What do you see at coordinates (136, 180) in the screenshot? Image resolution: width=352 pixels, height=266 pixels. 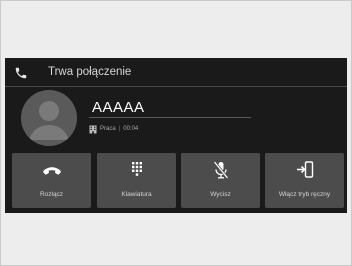 I see `keypad-button: Klawiatura` at bounding box center [136, 180].